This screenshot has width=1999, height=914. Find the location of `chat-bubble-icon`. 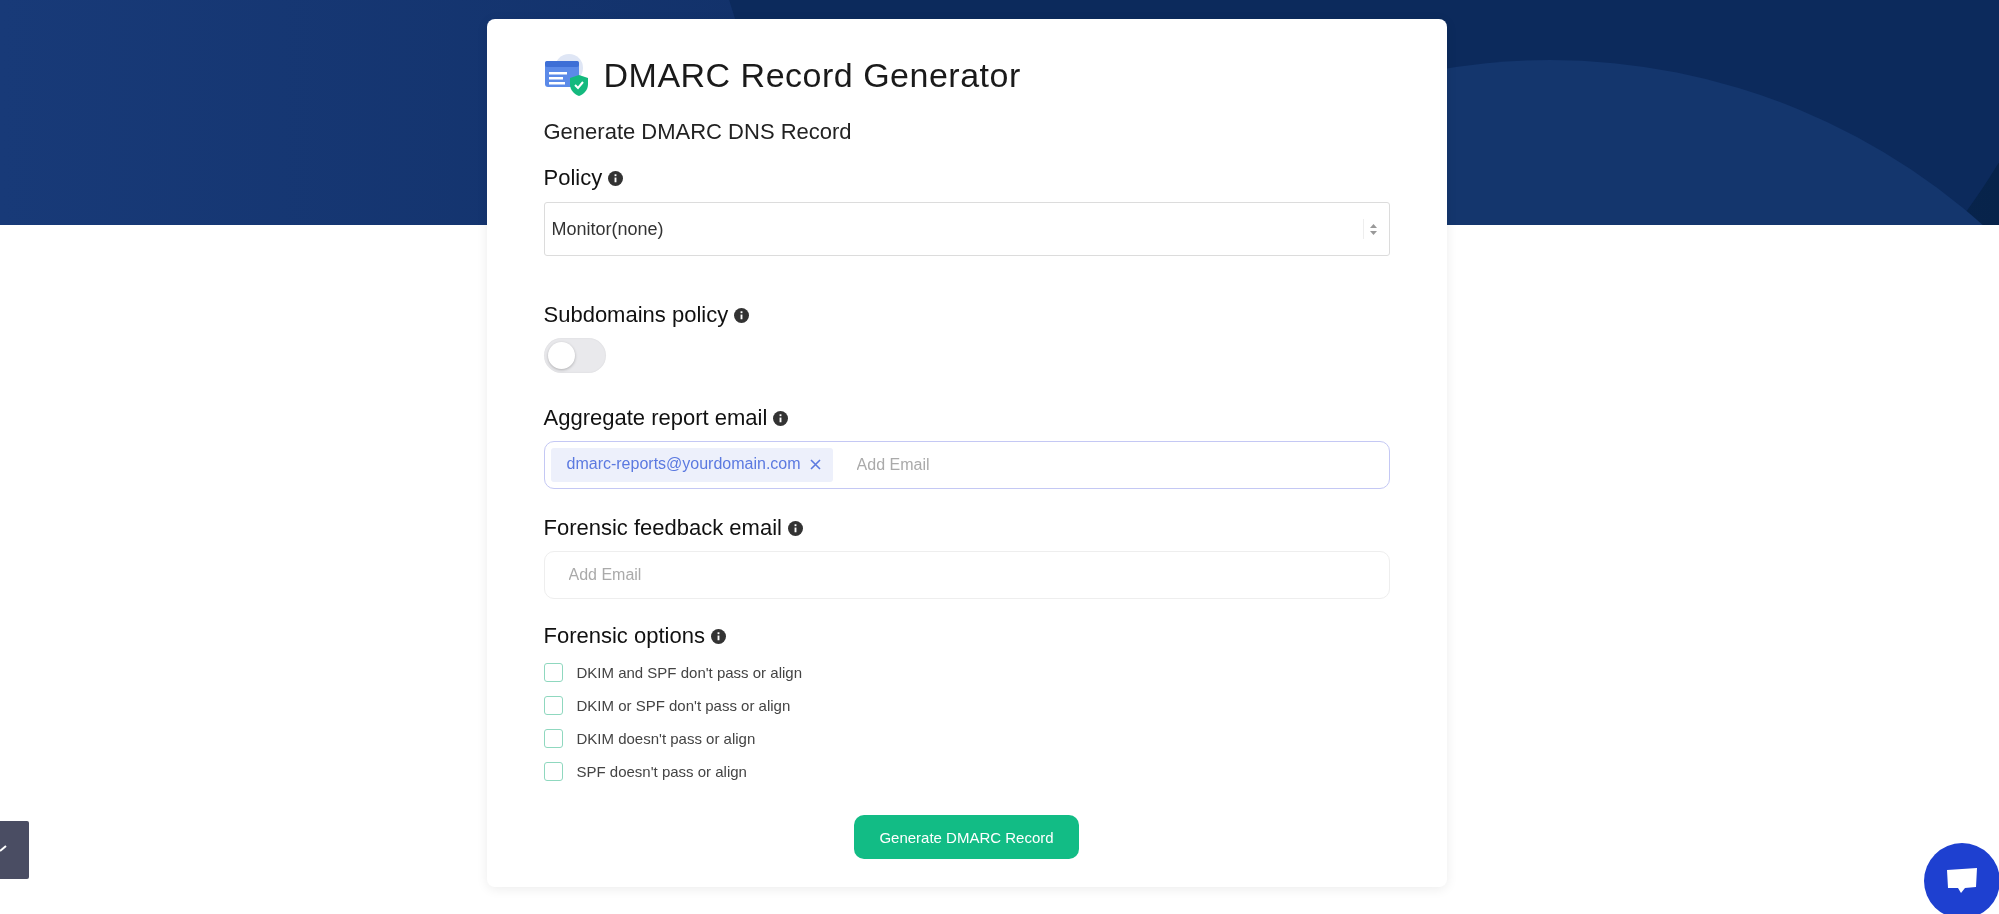

chat-bubble-icon is located at coordinates (1962, 881).